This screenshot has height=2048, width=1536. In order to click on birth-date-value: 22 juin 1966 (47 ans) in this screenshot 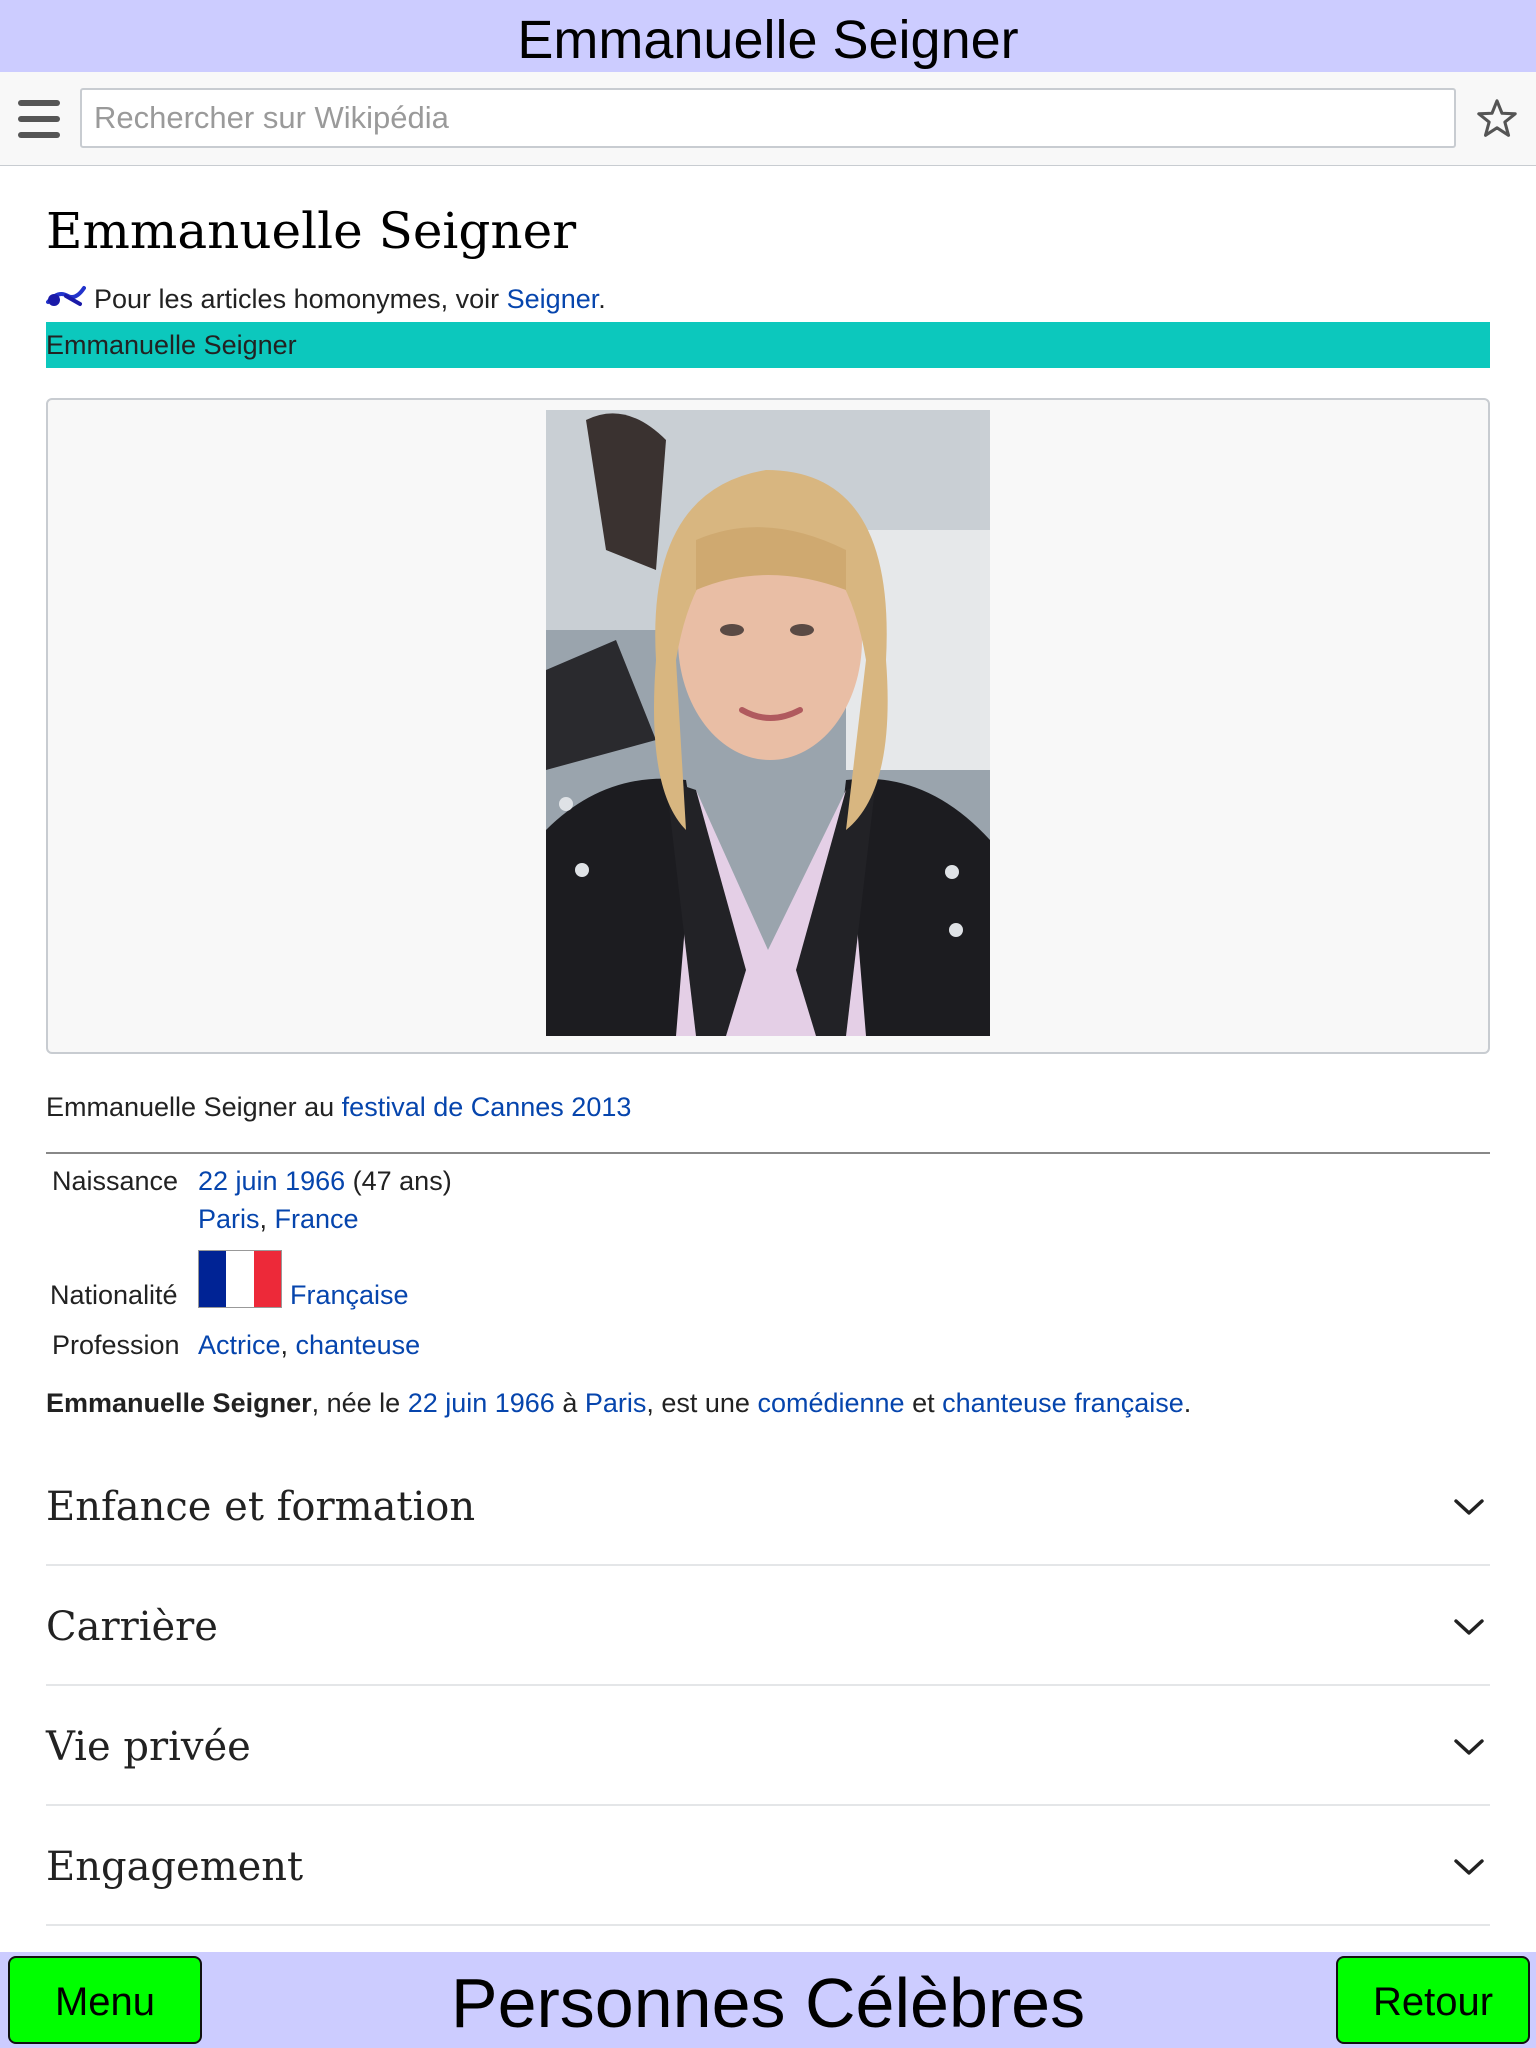, I will do `click(325, 1181)`.